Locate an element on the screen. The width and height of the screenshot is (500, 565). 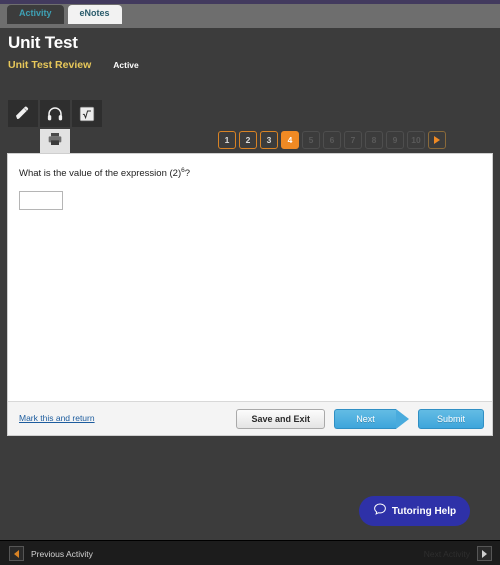
title-block: Unit Test Unit Test Review Active is located at coordinates (73, 52).